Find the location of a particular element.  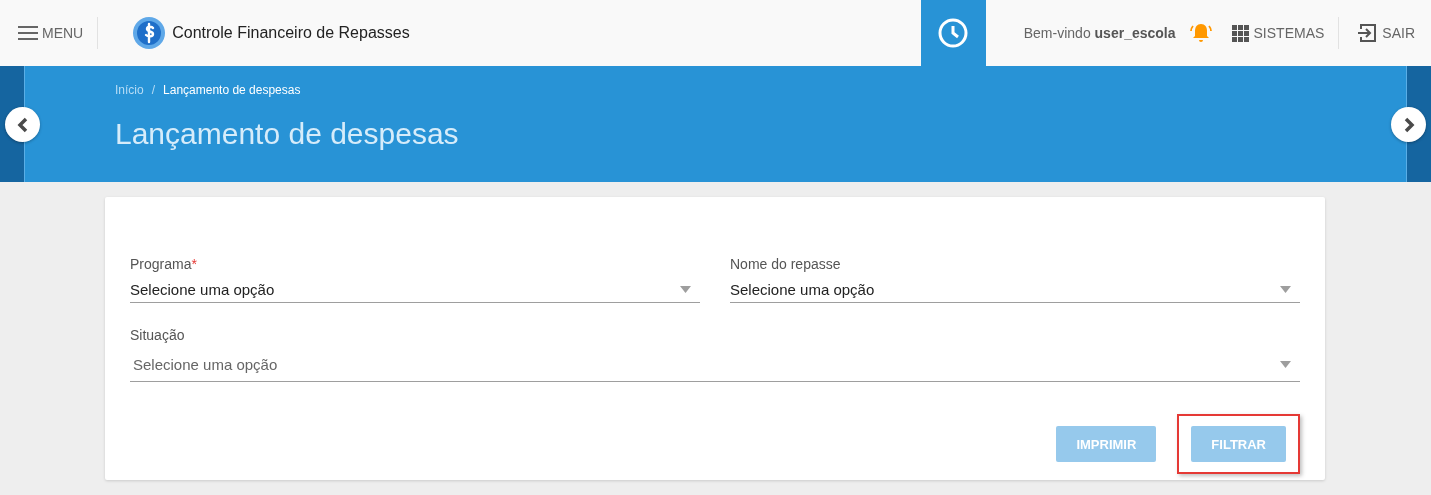

menu-button: MENU is located at coordinates (42, 33).